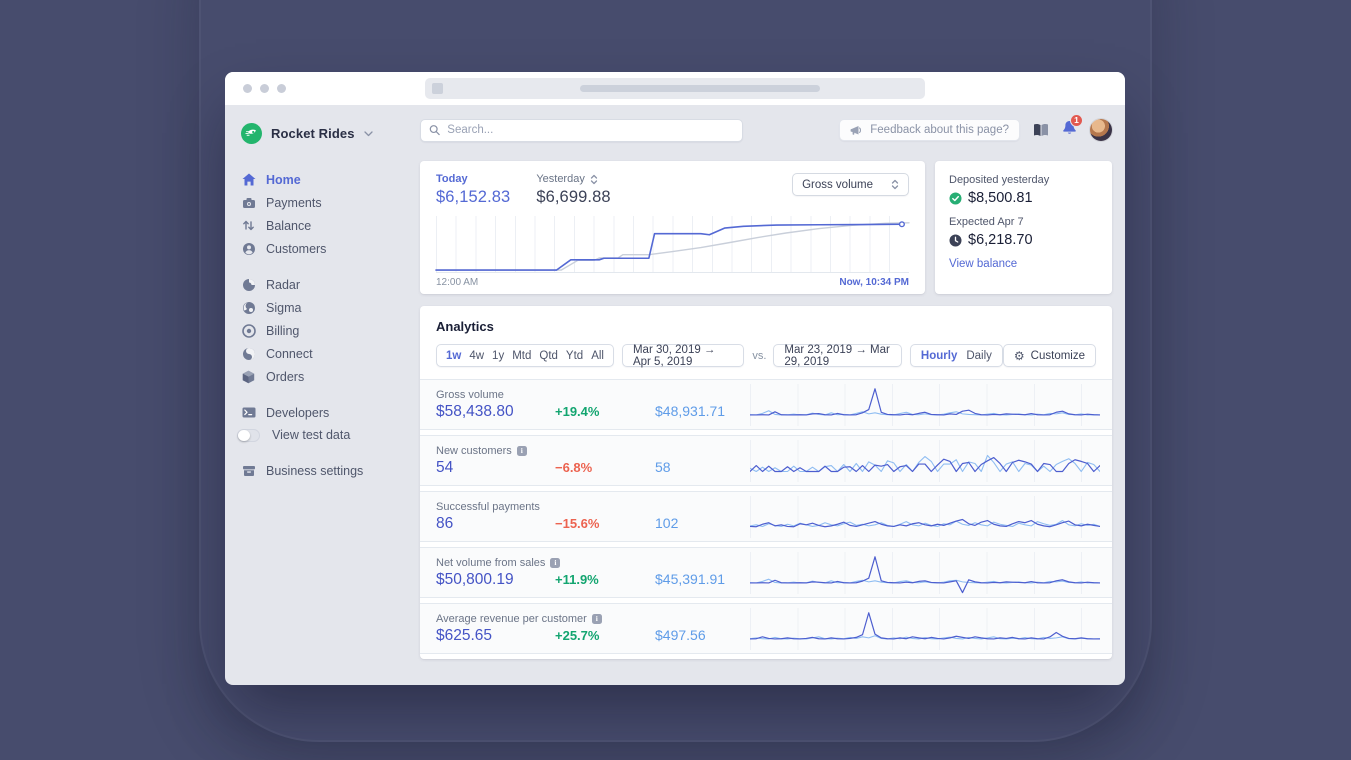 This screenshot has height=760, width=1351. I want to click on search-icon, so click(434, 130).